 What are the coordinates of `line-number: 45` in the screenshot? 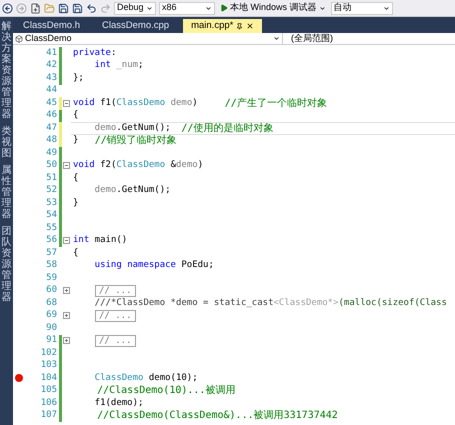 It's located at (51, 103).